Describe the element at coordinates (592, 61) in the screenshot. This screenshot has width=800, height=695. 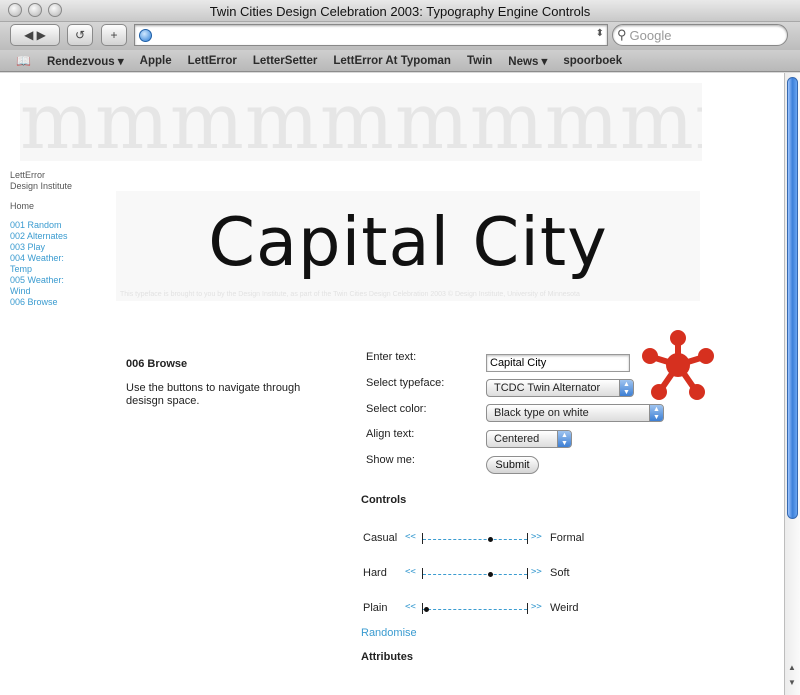
I see `bookmark-item: spoorboek` at that location.